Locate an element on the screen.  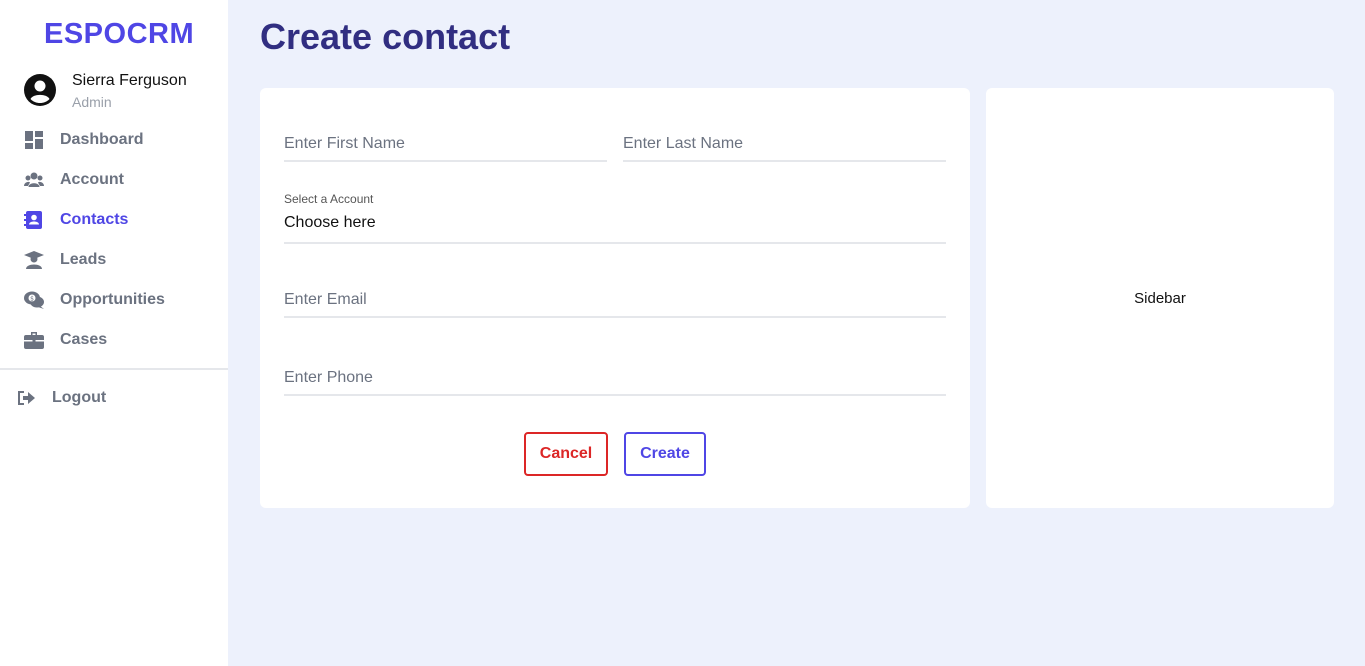
dashboard-icon is located at coordinates (34, 140).